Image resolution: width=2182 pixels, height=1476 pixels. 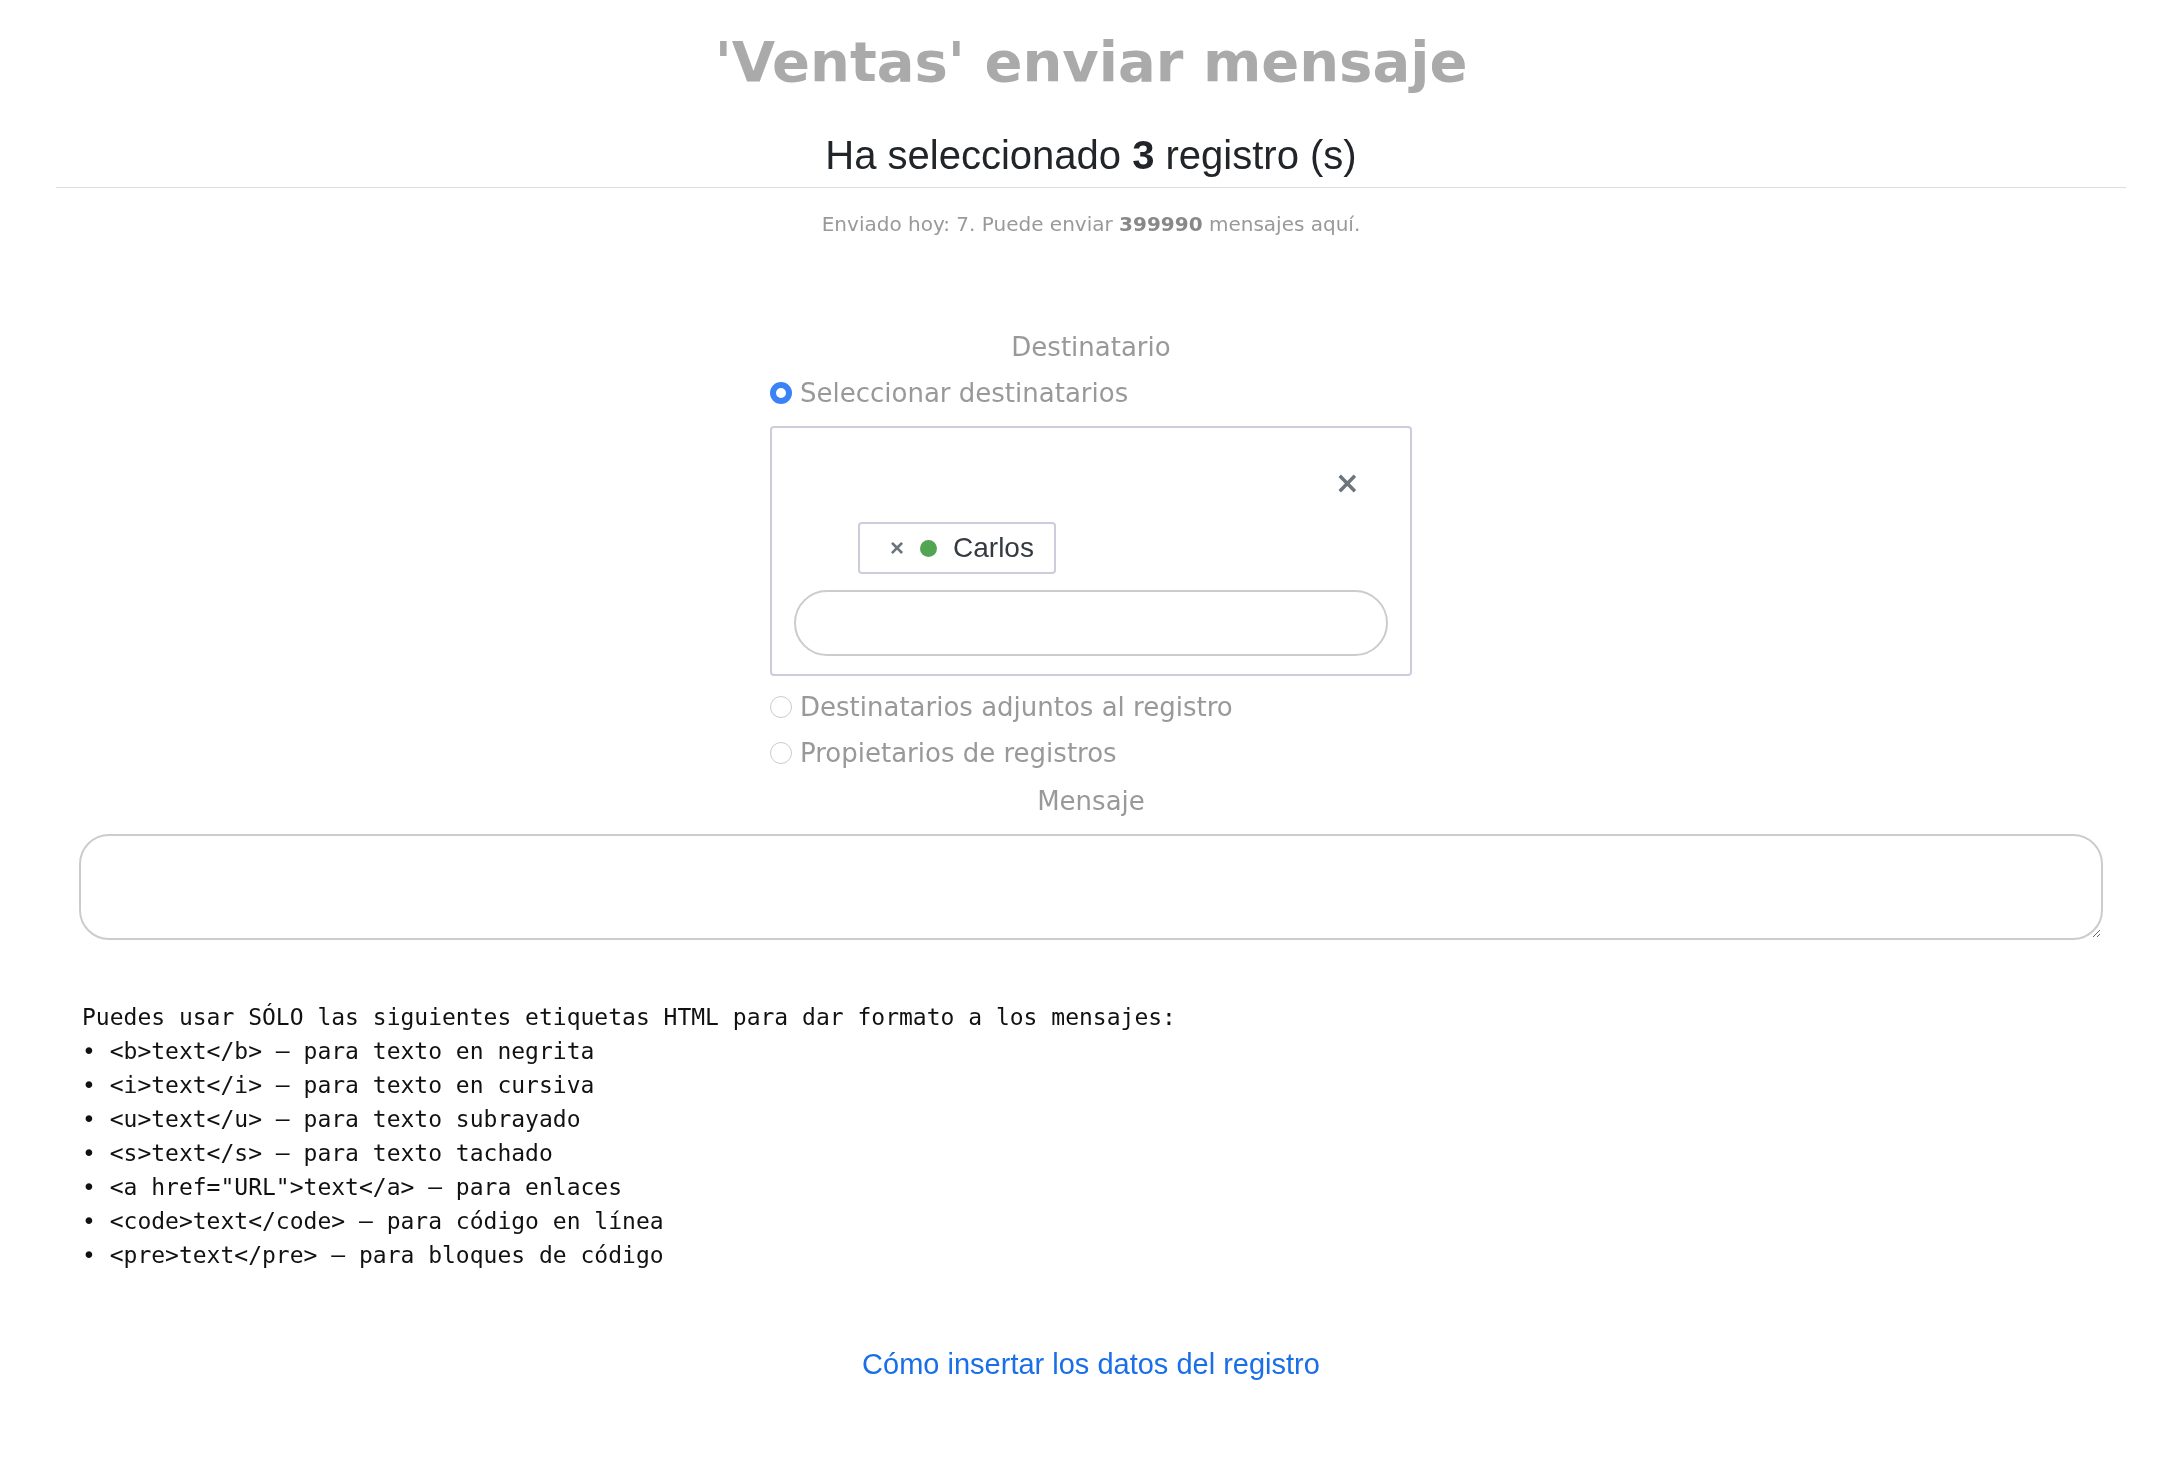 I want to click on help-list-item: • <pre>text</pre> — para bloques de código, so click(x=373, y=1256).